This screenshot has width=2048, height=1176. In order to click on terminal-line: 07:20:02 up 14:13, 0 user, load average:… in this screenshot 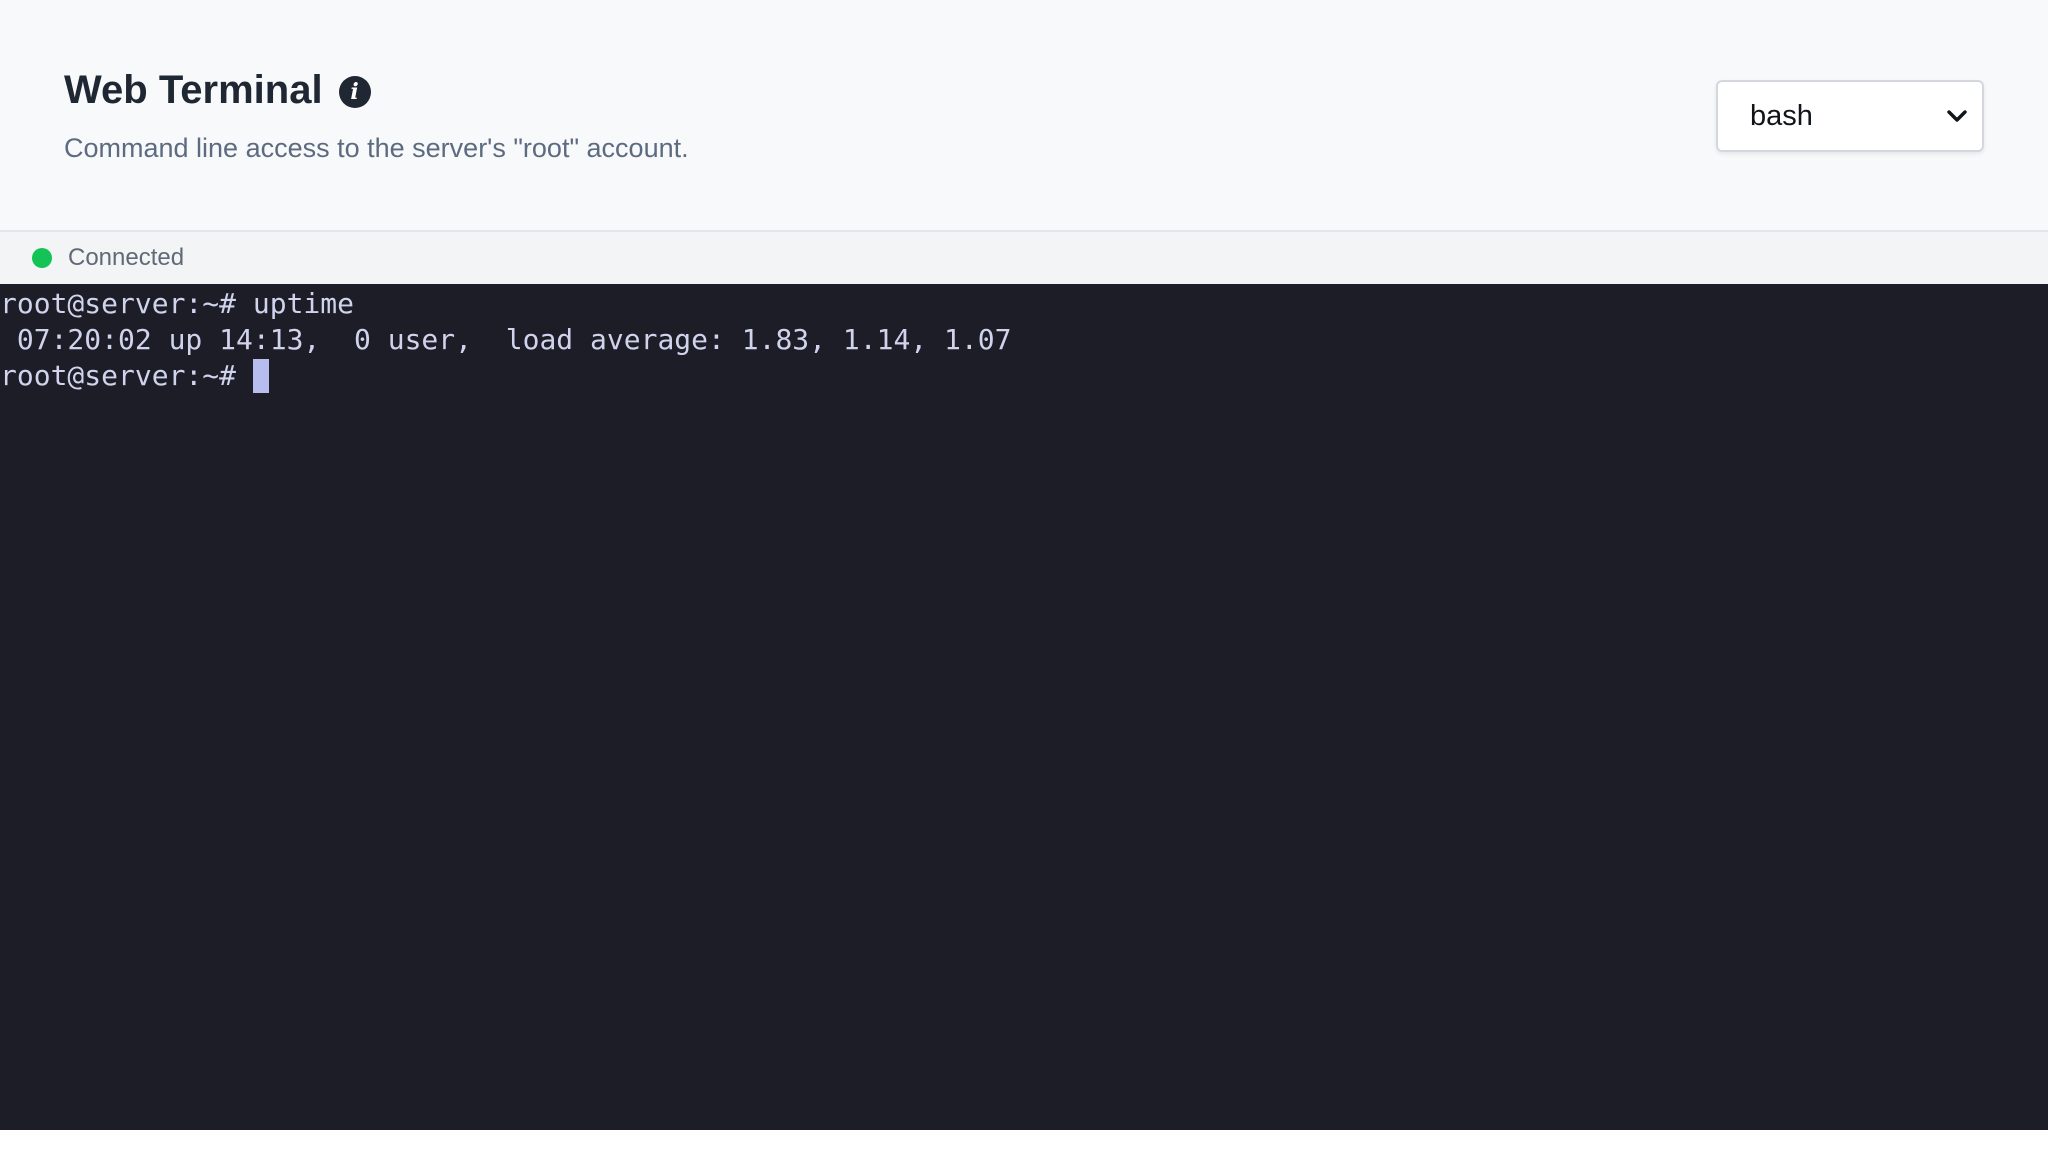, I will do `click(506, 339)`.